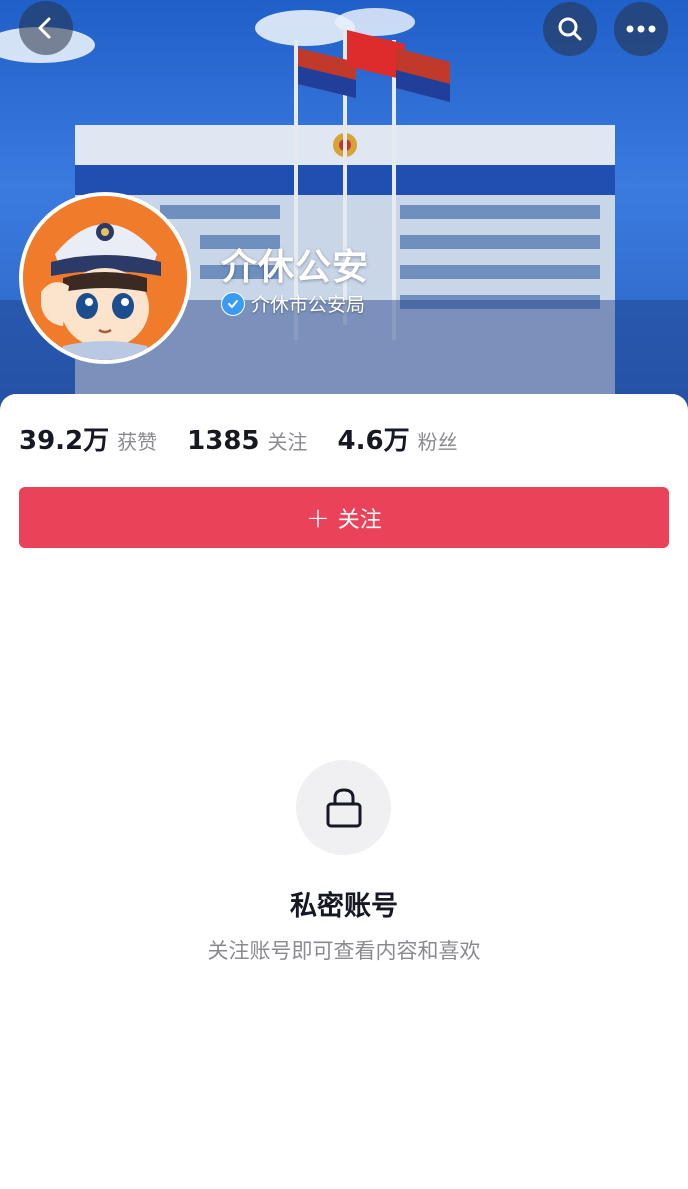 The width and height of the screenshot is (688, 1189). I want to click on plus-icon: +, so click(318, 517).